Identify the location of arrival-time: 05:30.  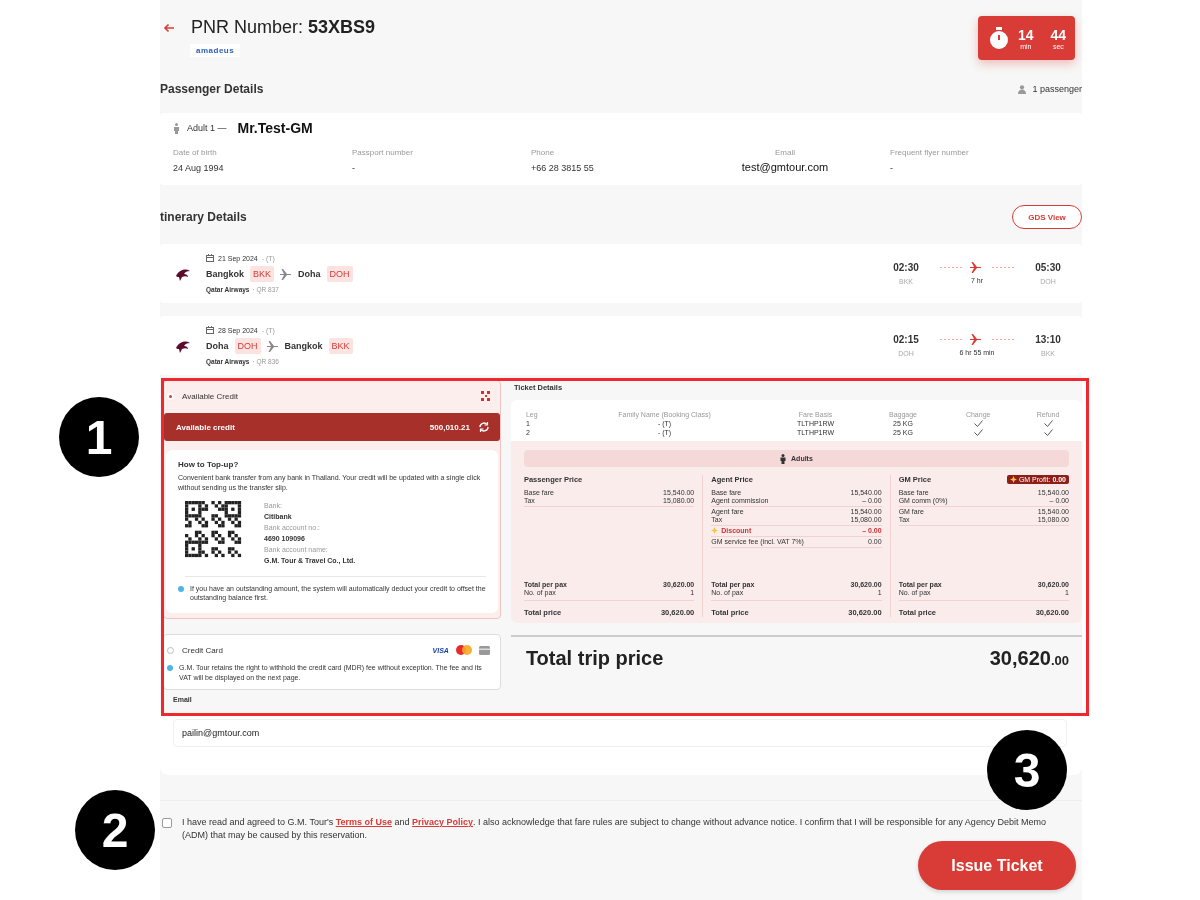
(1048, 267).